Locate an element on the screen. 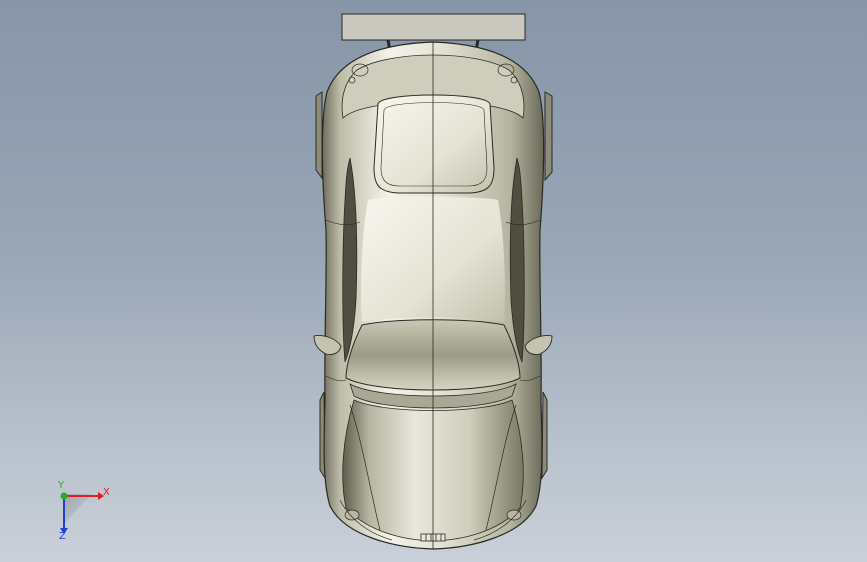 Image resolution: width=867 pixels, height=562 pixels. coordinate-triad-icon is located at coordinates (82, 513).